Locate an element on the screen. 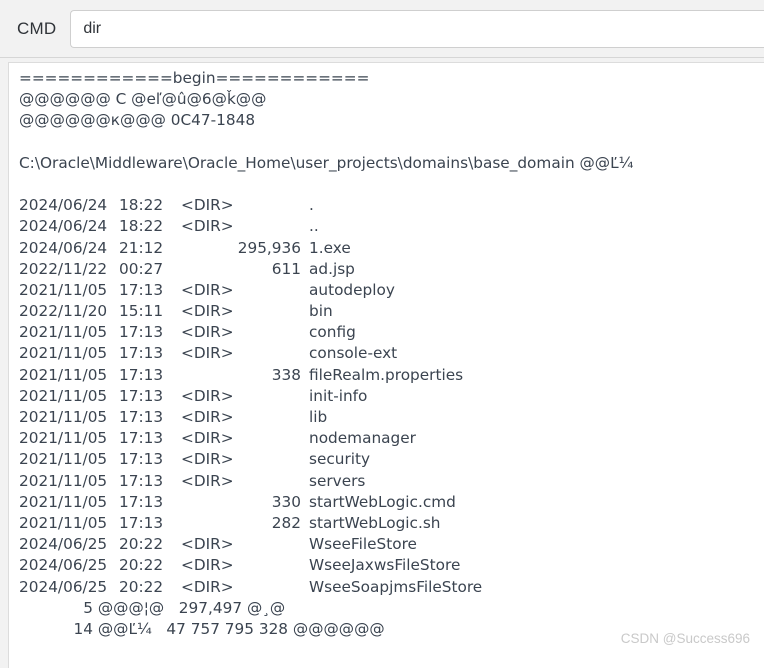  directory-entry-row: 2021/11/05 17:13 282 startWebLogic.sh is located at coordinates (391, 523).